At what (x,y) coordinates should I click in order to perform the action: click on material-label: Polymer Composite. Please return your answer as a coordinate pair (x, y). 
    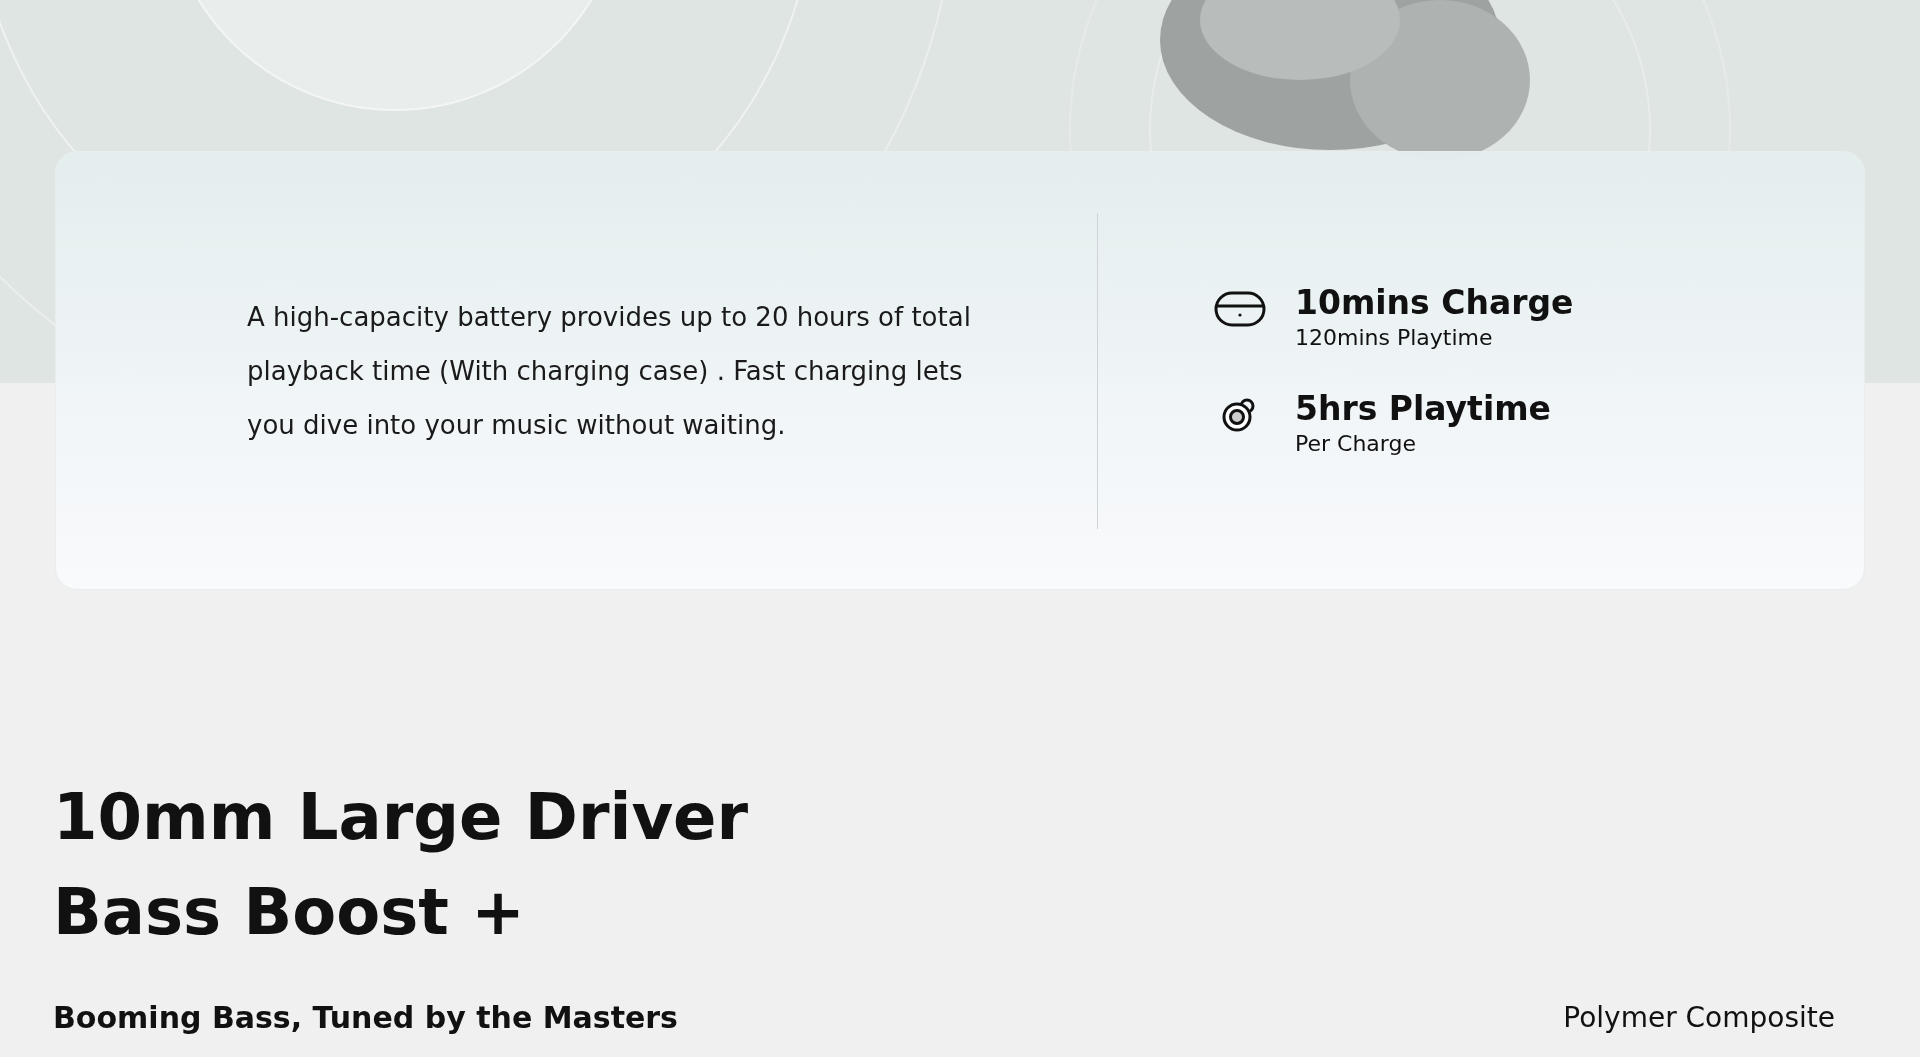
    Looking at the image, I should click on (1699, 1017).